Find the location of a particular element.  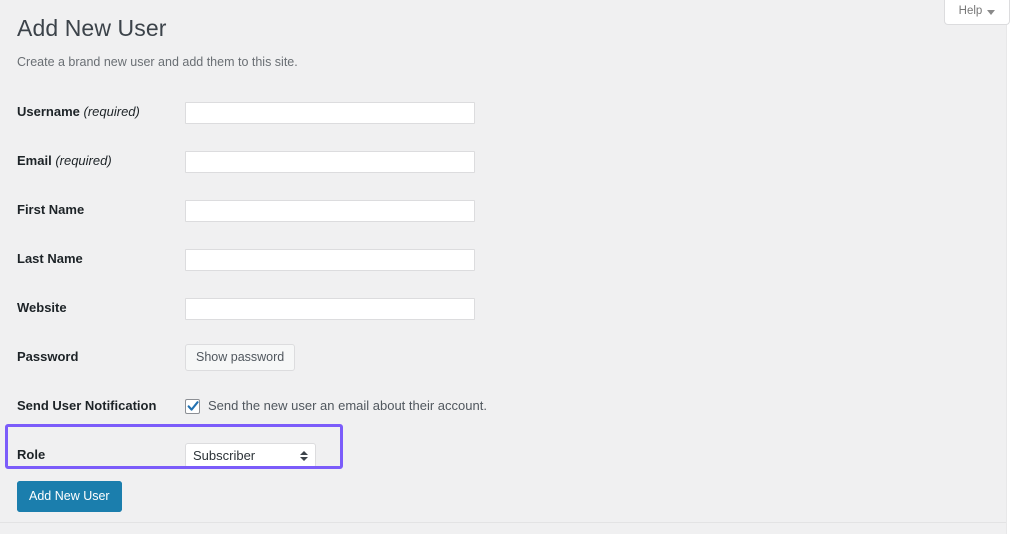

form-row-email: Email (required) is located at coordinates (503, 161).